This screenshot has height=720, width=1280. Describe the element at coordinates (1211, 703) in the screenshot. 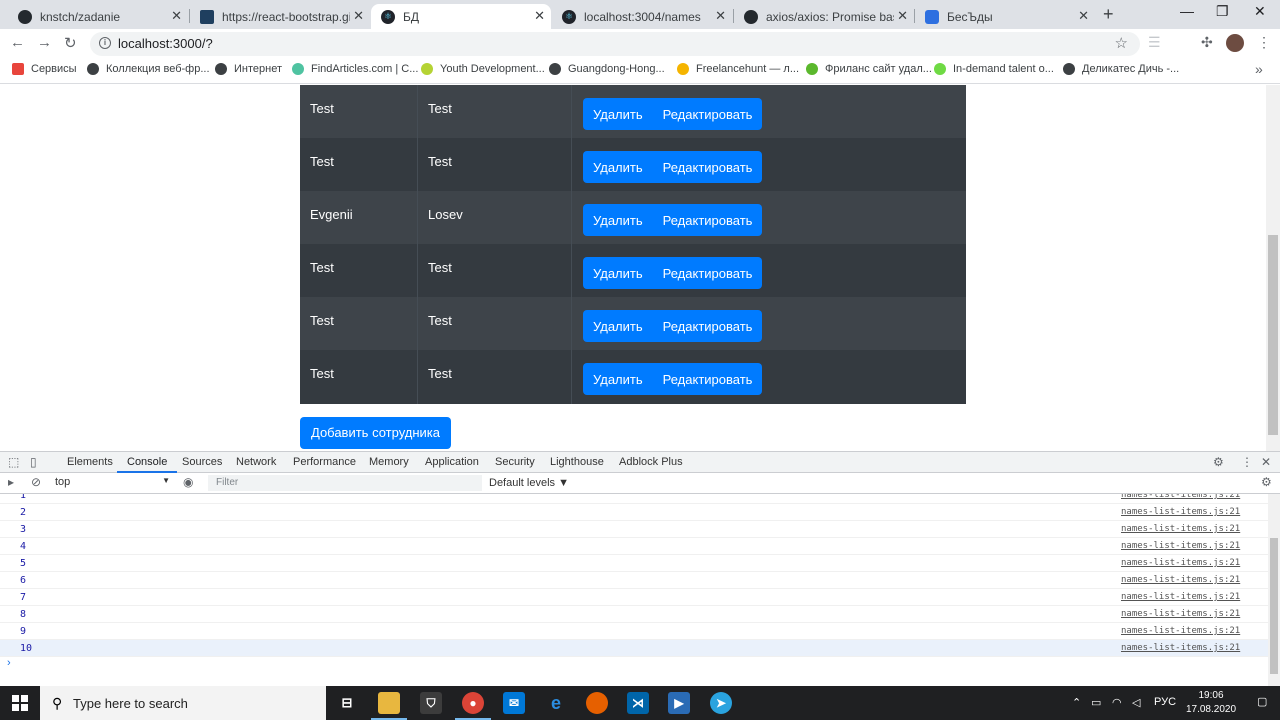

I see `taskbar-clock: 19:06 17.08.2020` at that location.